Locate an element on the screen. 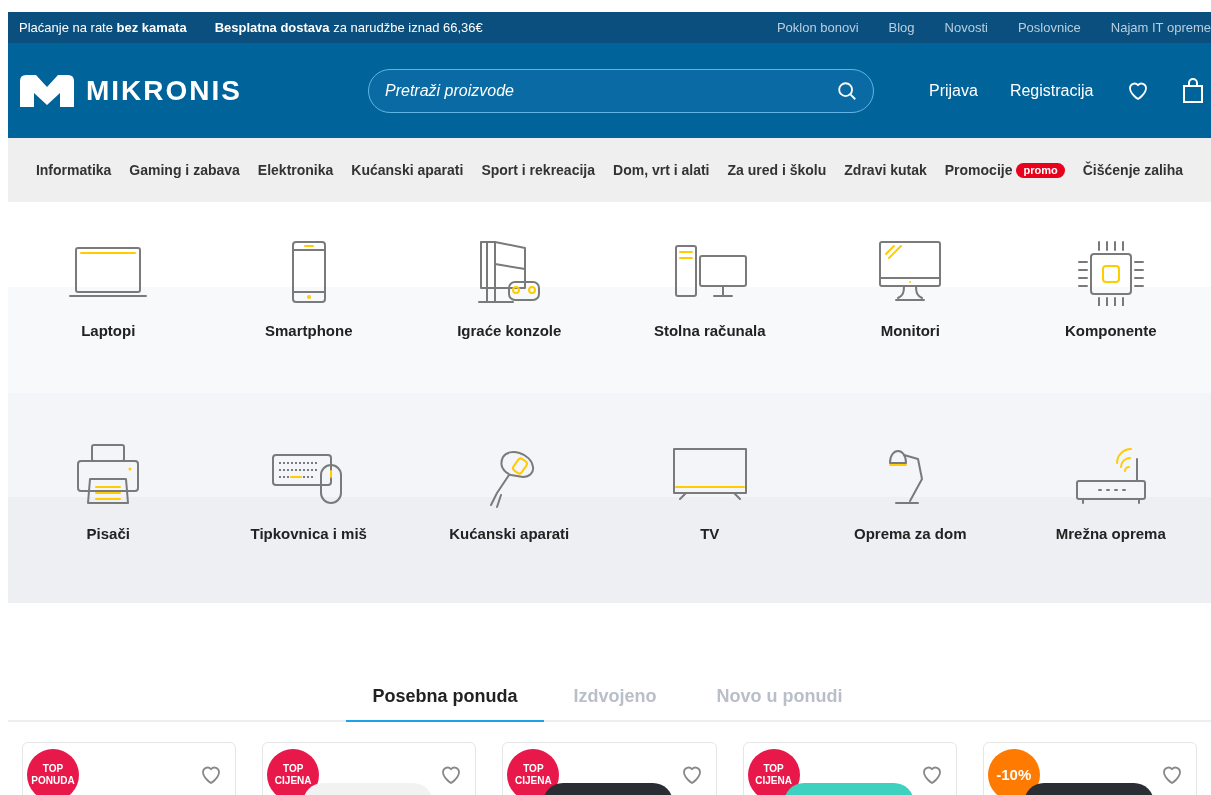 The image size is (1211, 795). promo-badge: promo is located at coordinates (1040, 170).